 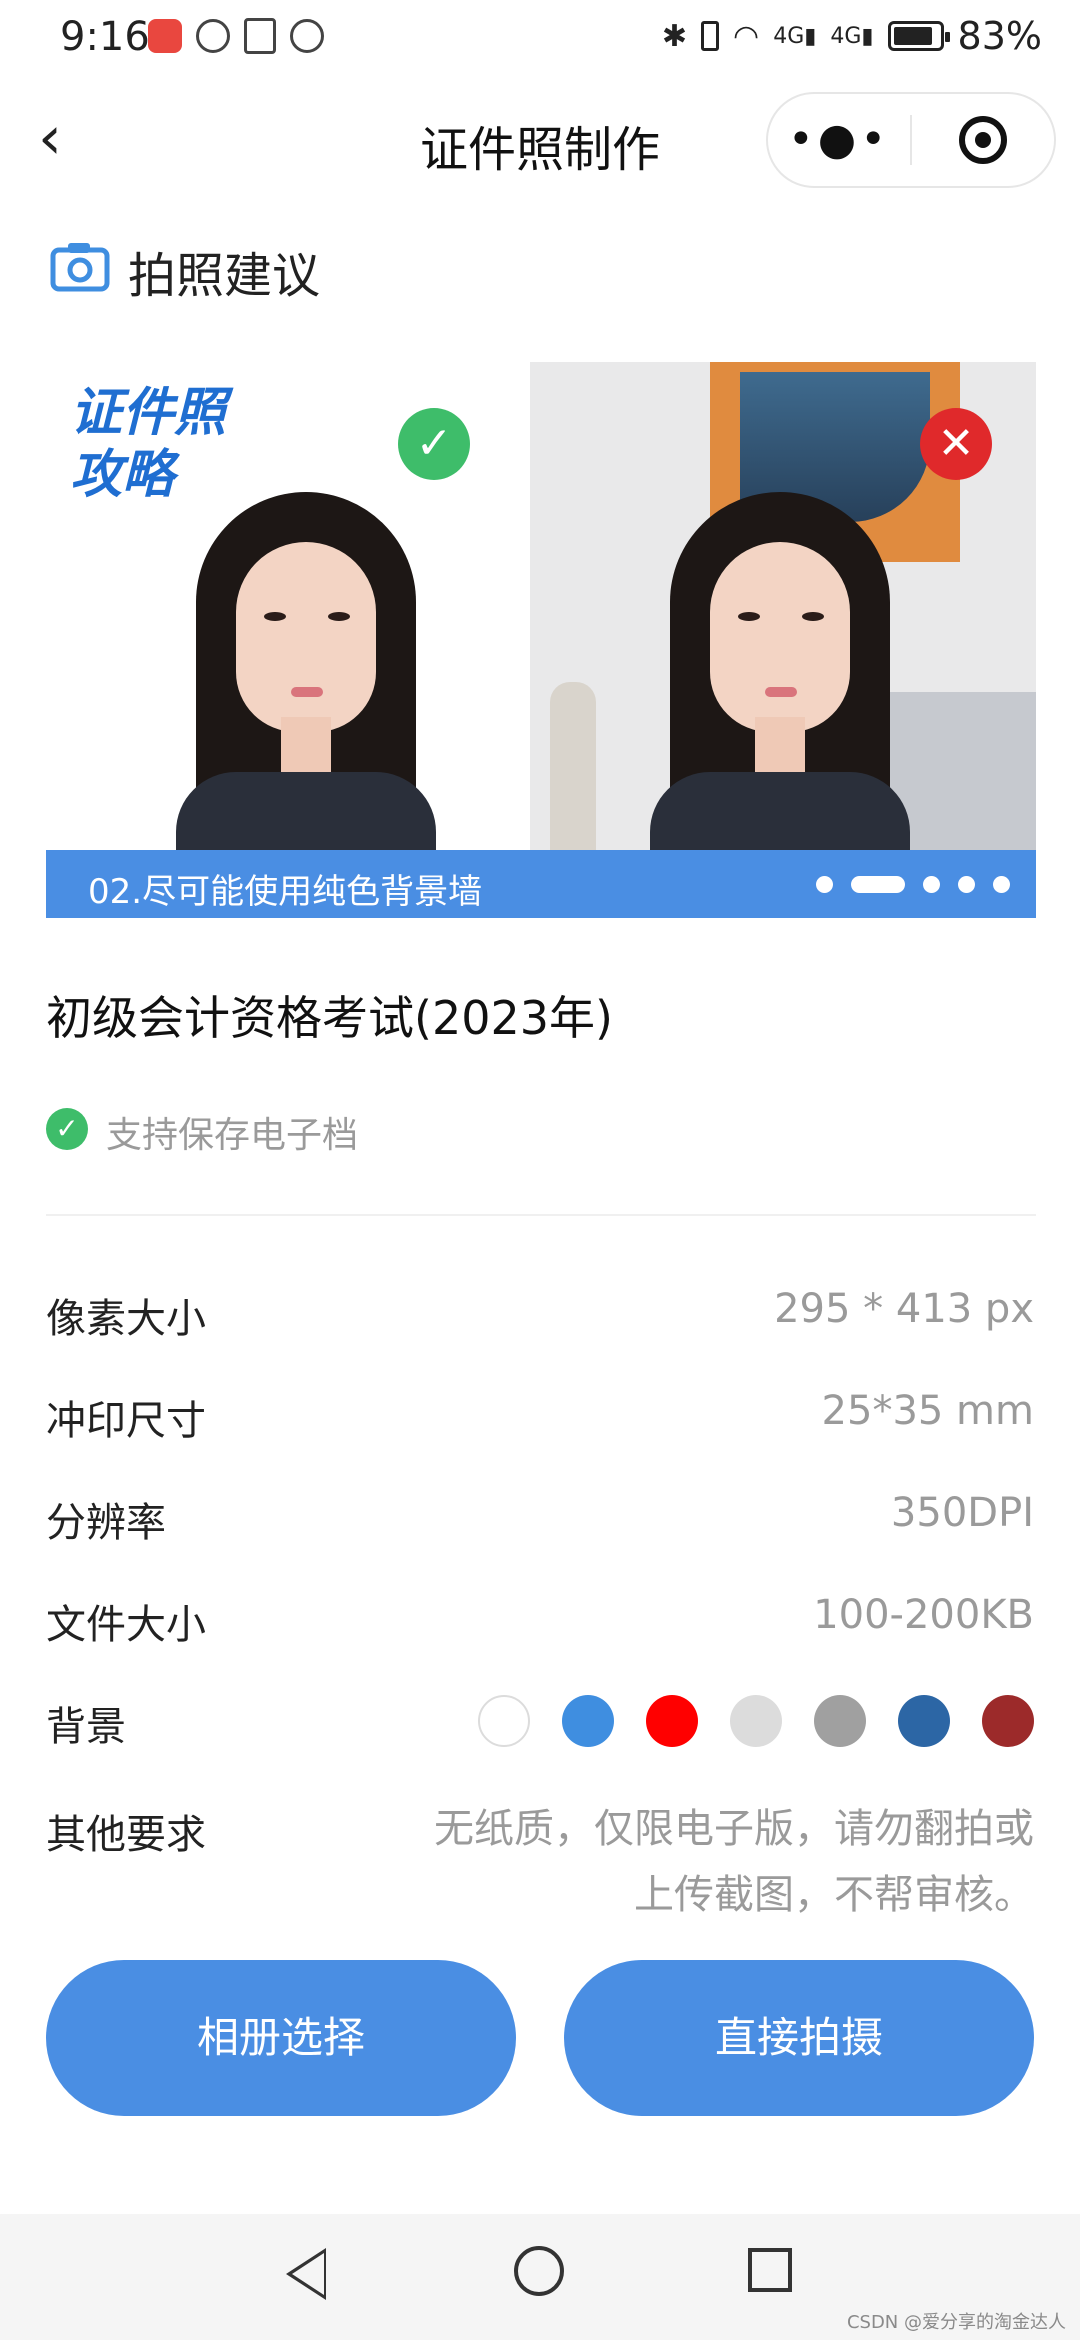 What do you see at coordinates (927, 1411) in the screenshot?
I see `print-size-value: 25*35 mm` at bounding box center [927, 1411].